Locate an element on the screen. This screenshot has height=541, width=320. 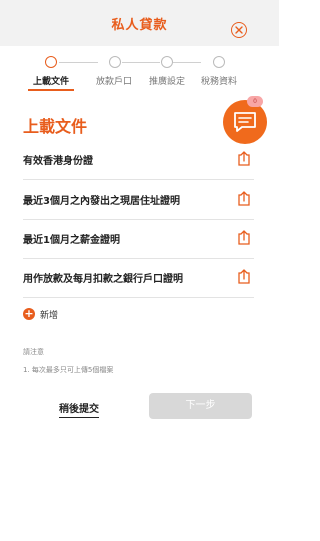
step-3-label: 推廣設定 is located at coordinates (166, 82).